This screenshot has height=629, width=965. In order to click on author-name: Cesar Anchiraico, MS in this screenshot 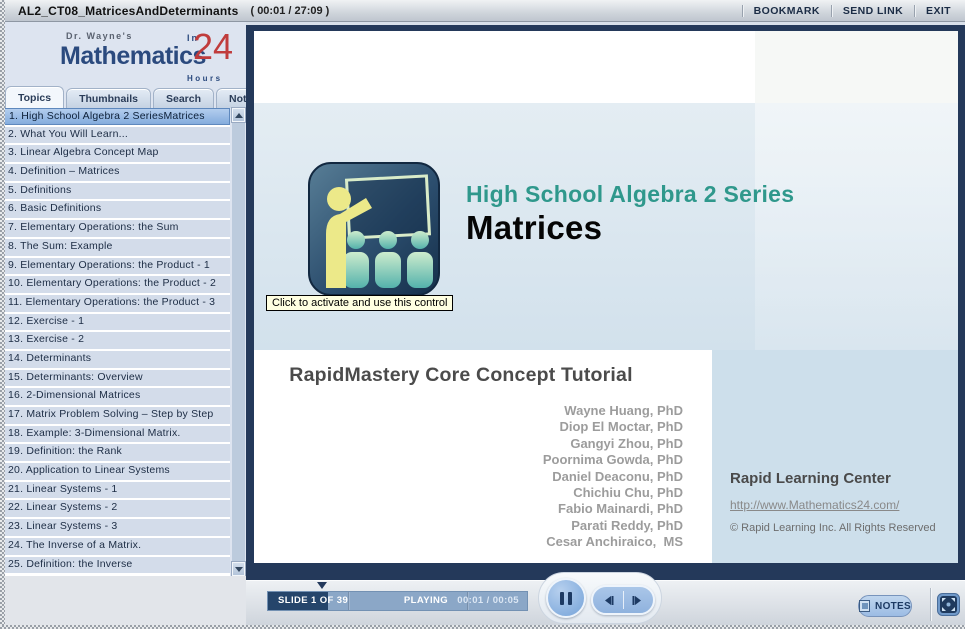, I will do `click(614, 542)`.